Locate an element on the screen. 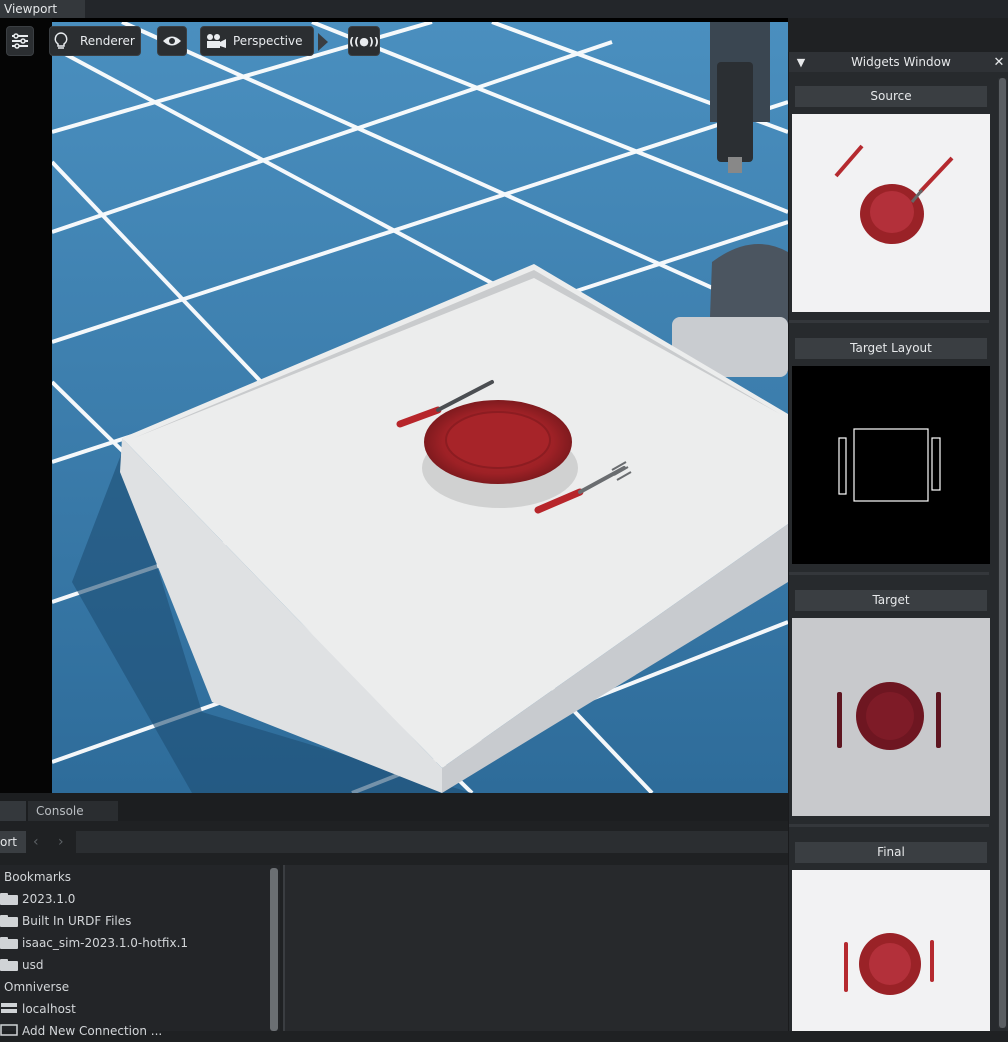 The width and height of the screenshot is (1008, 1042). camera-button: Perspective is located at coordinates (257, 41).